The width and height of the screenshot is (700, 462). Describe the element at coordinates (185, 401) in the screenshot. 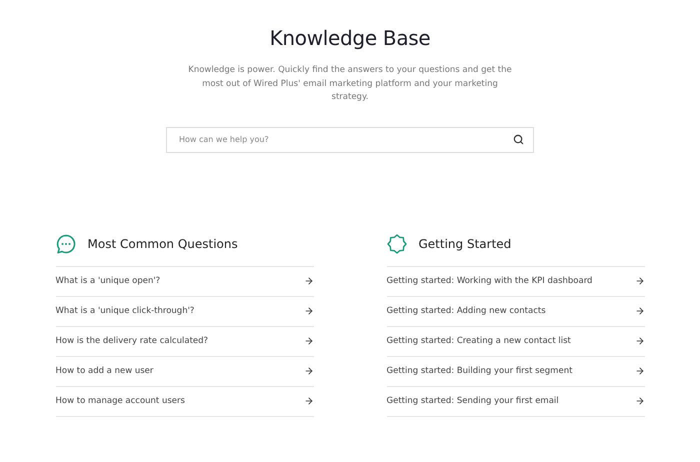

I see `article-link: How to manage account users` at that location.